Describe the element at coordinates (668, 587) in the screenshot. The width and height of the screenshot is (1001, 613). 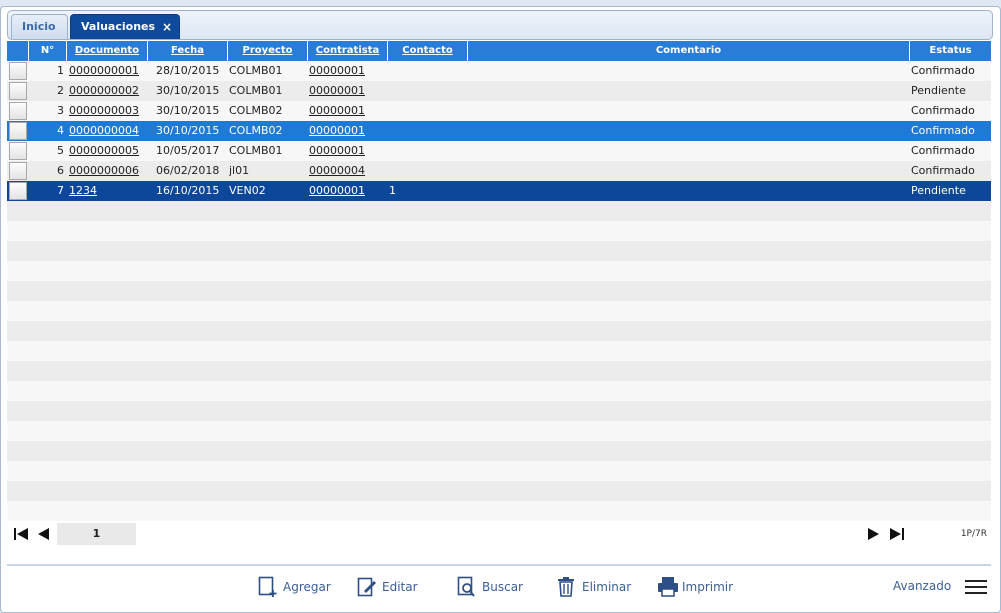
I see `printer-icon` at that location.